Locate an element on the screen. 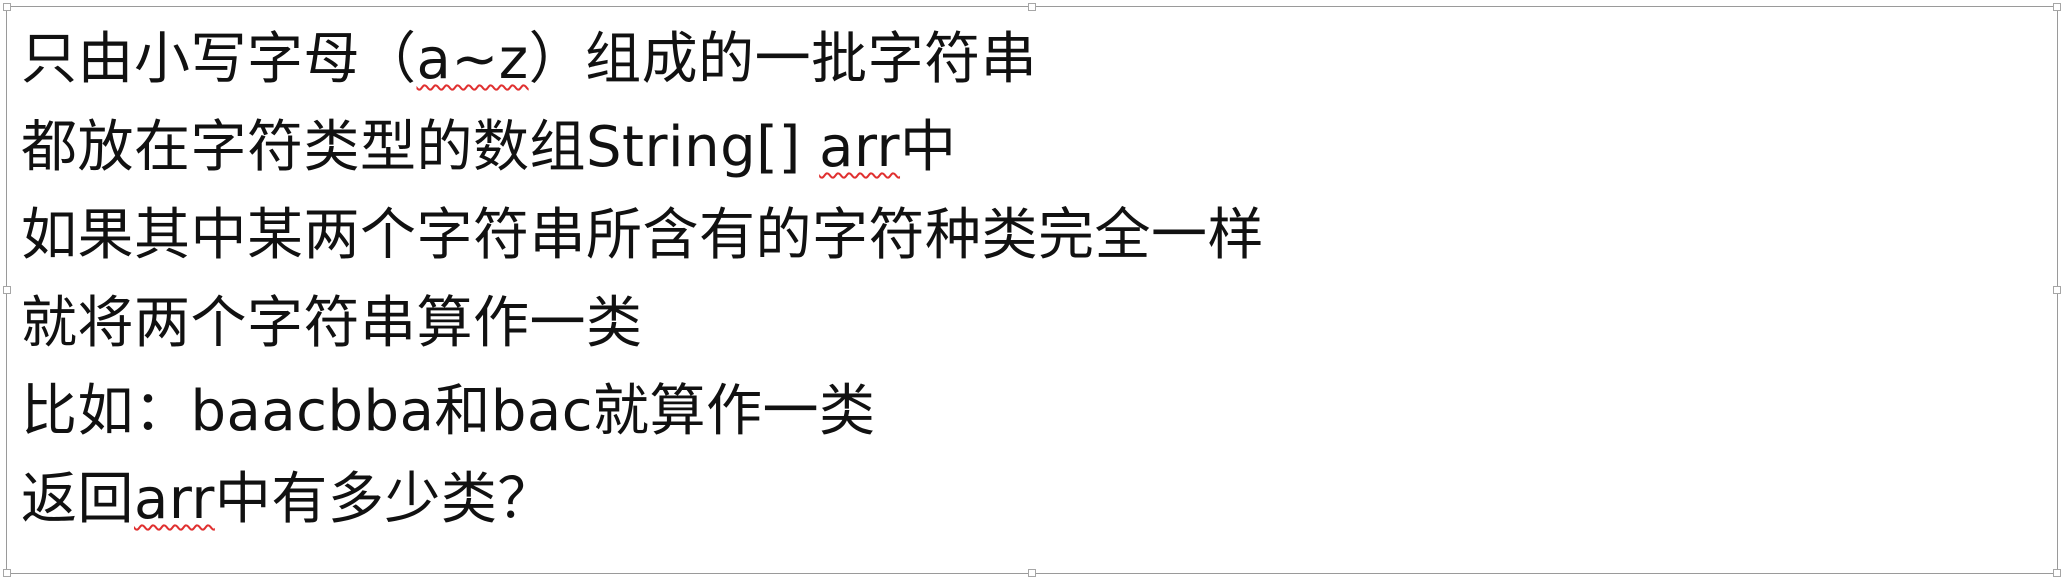  resize-handle-bottom-left is located at coordinates (7, 573).